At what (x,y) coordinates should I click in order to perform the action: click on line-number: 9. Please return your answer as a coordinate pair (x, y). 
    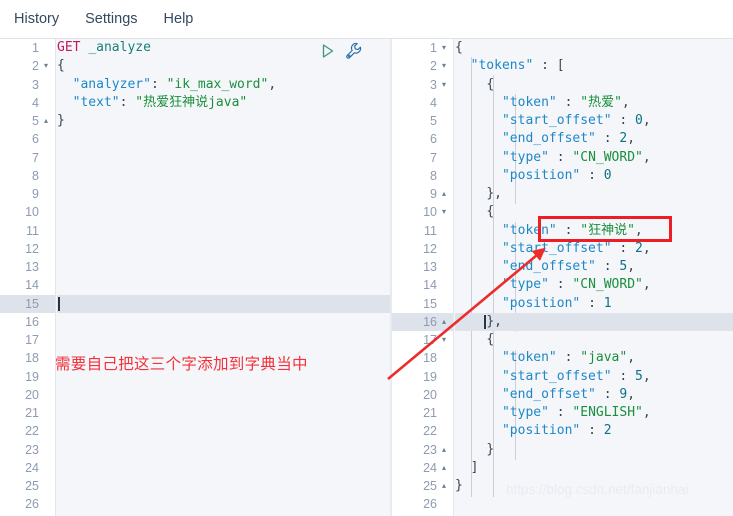
    Looking at the image, I should click on (35, 194).